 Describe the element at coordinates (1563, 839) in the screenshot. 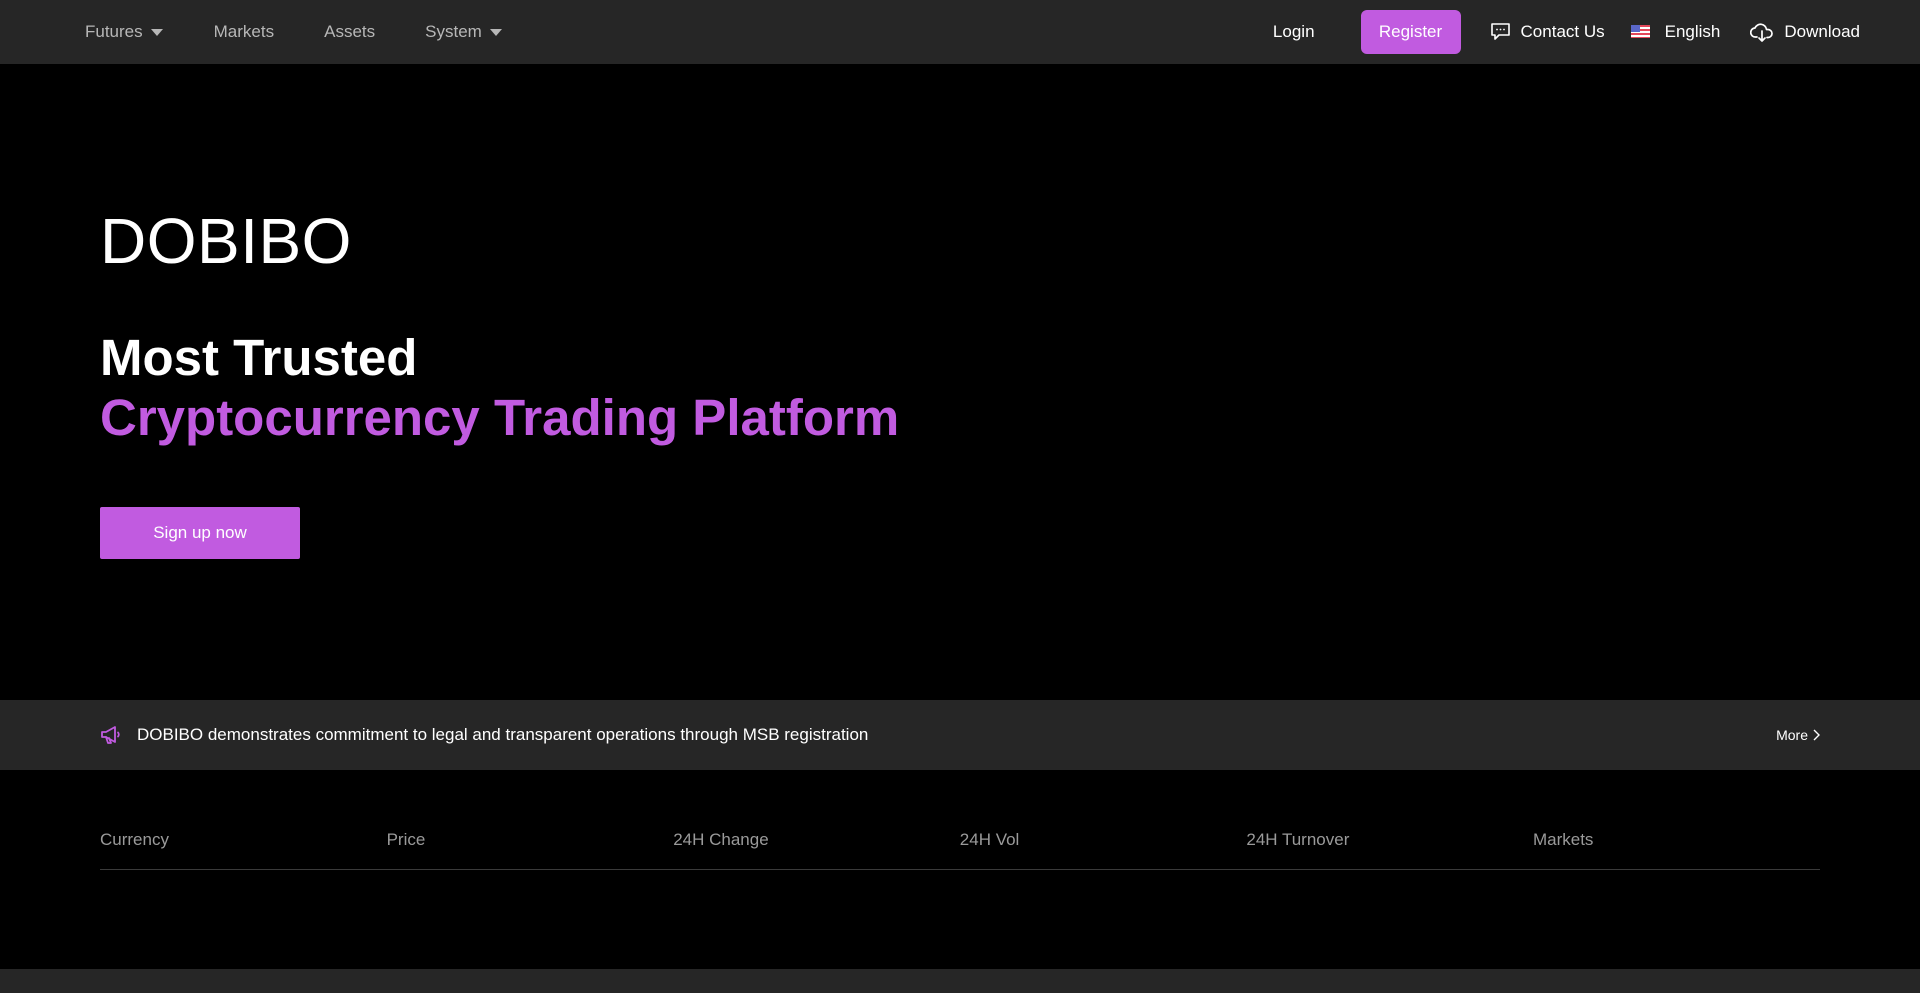

I see `column-header-markets: Markets` at that location.